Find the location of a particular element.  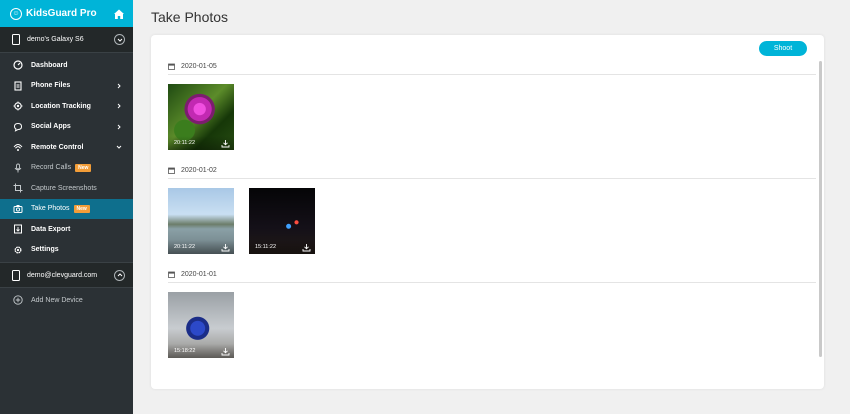

home-icon is located at coordinates (119, 14).